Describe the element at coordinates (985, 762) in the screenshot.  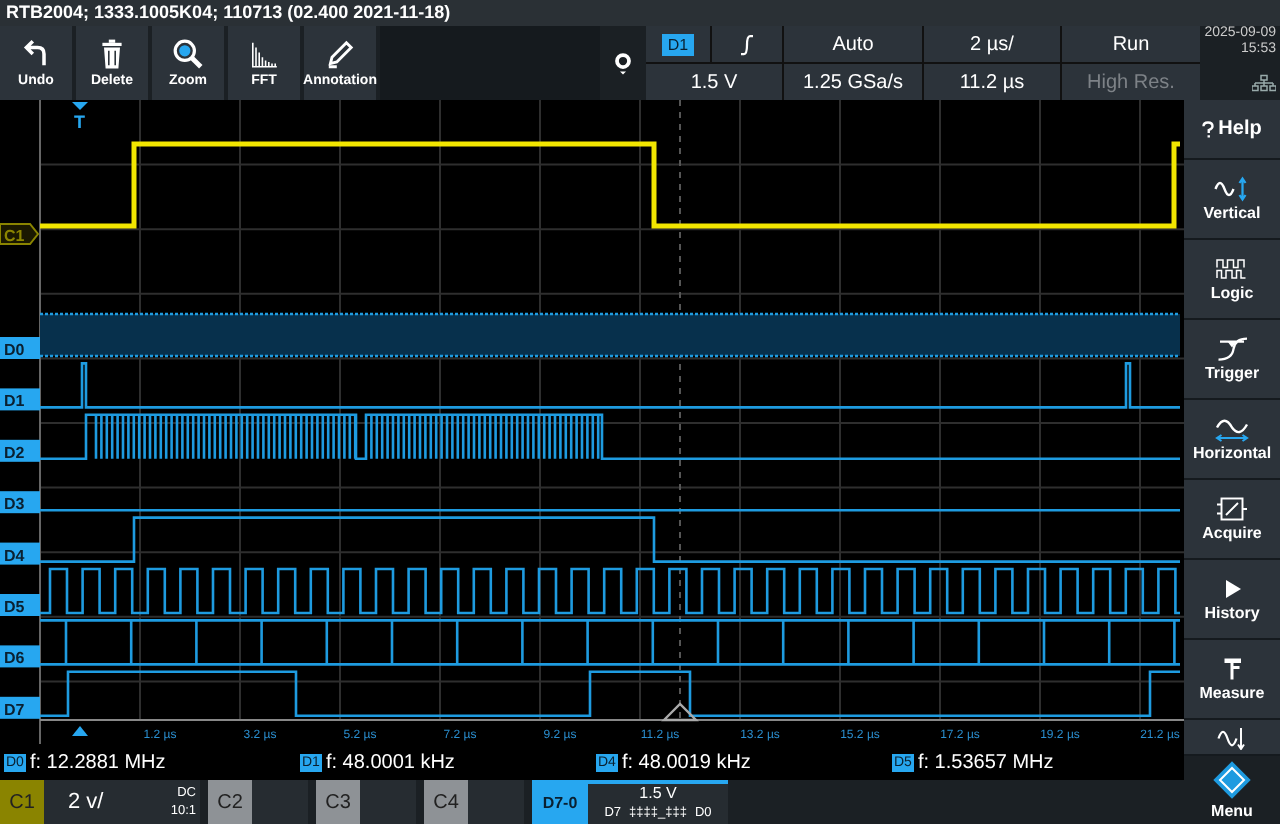
I see `measurement-value: f: 1.53657 MHz` at that location.